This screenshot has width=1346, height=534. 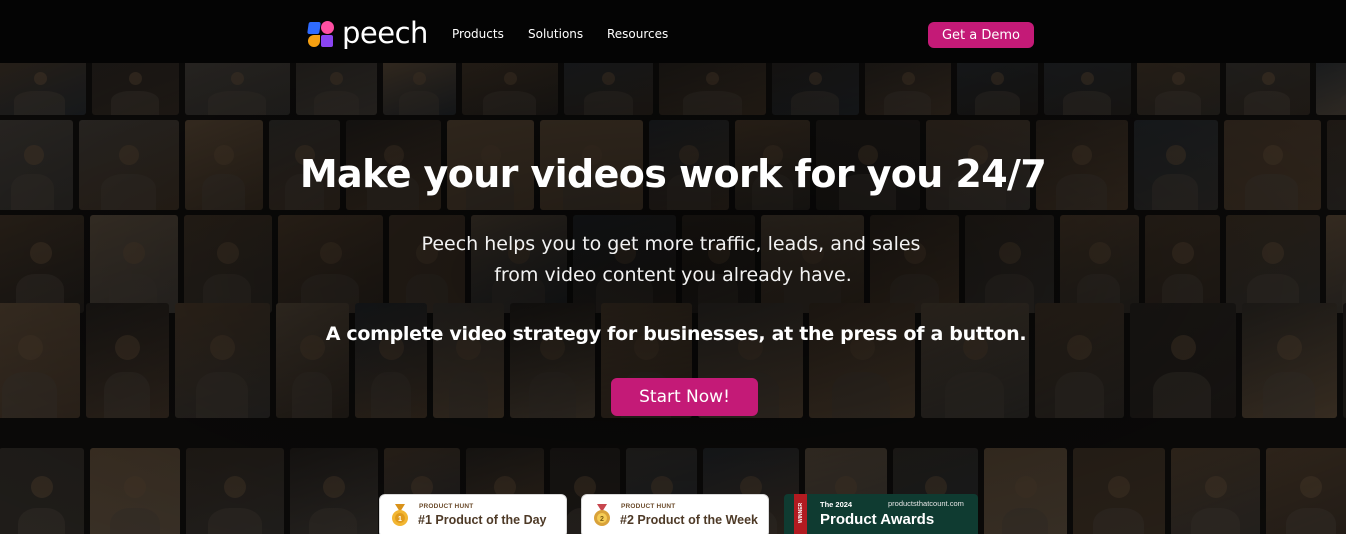 What do you see at coordinates (602, 519) in the screenshot?
I see `svg-text: 2` at bounding box center [602, 519].